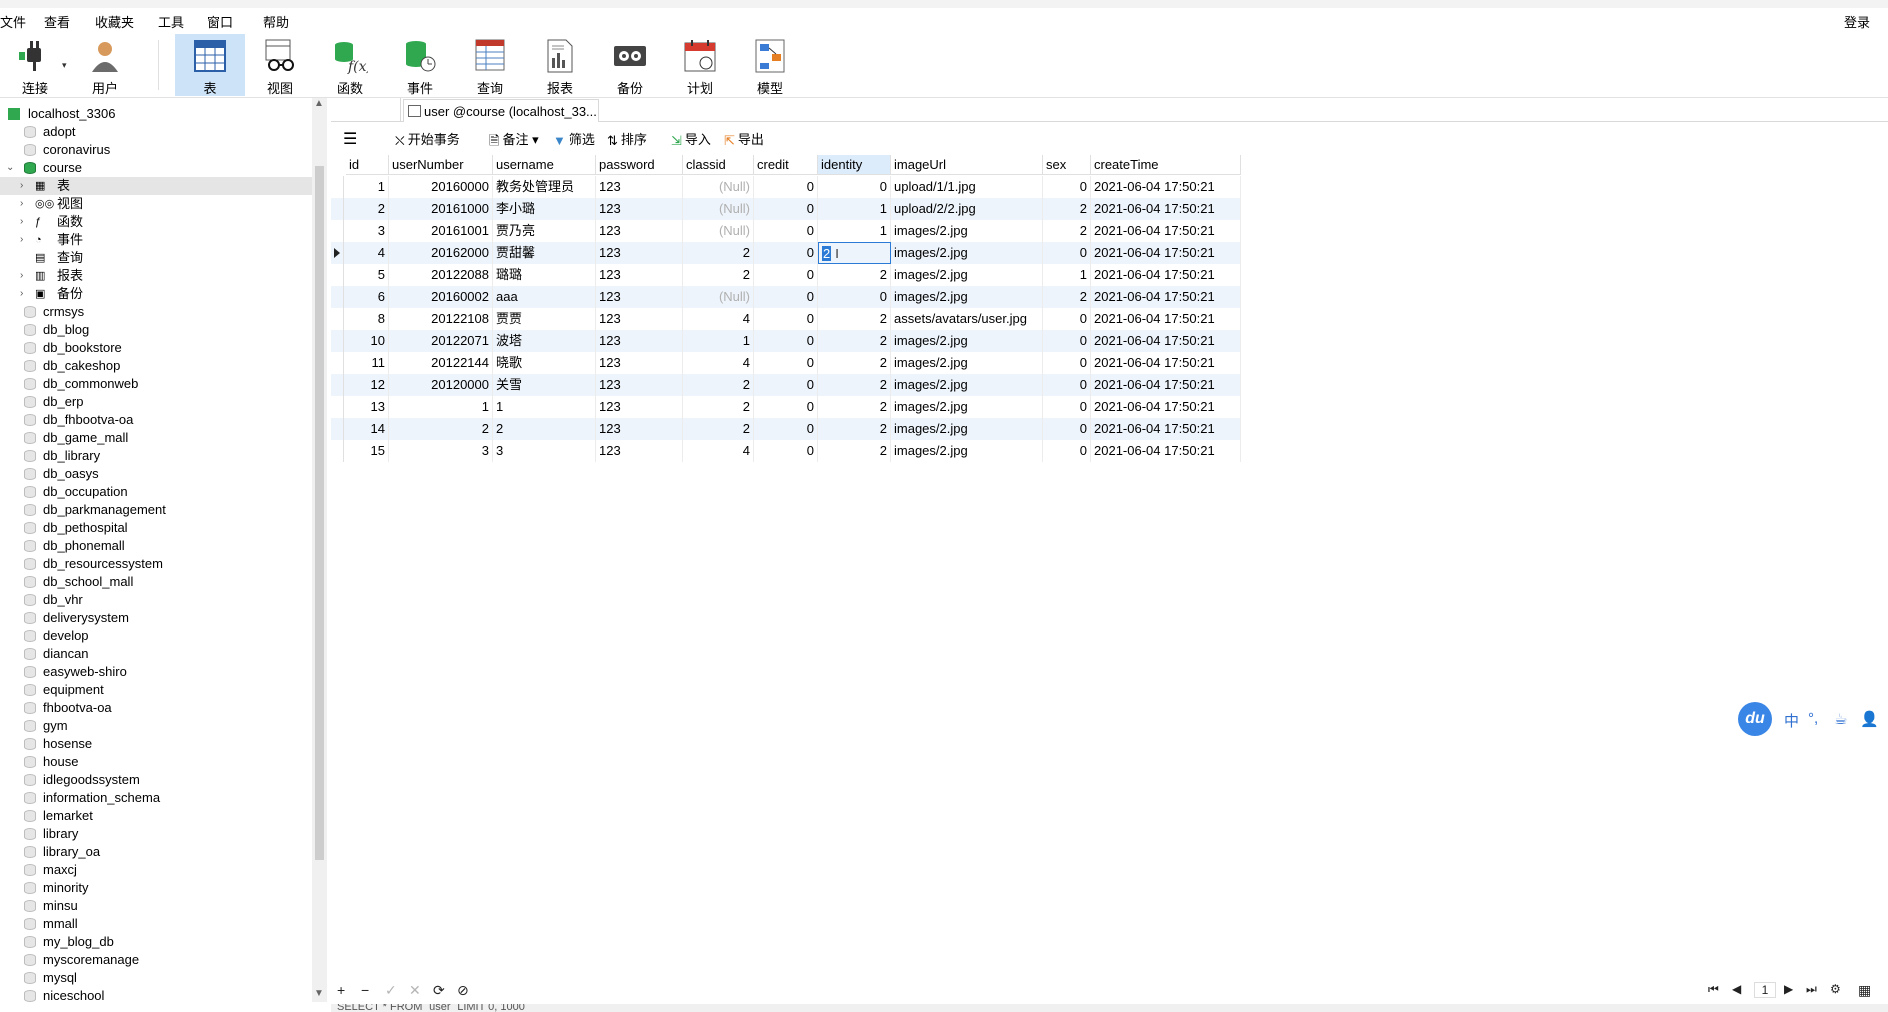 This screenshot has width=1888, height=1012. I want to click on discard-icon: ✕, so click(415, 990).